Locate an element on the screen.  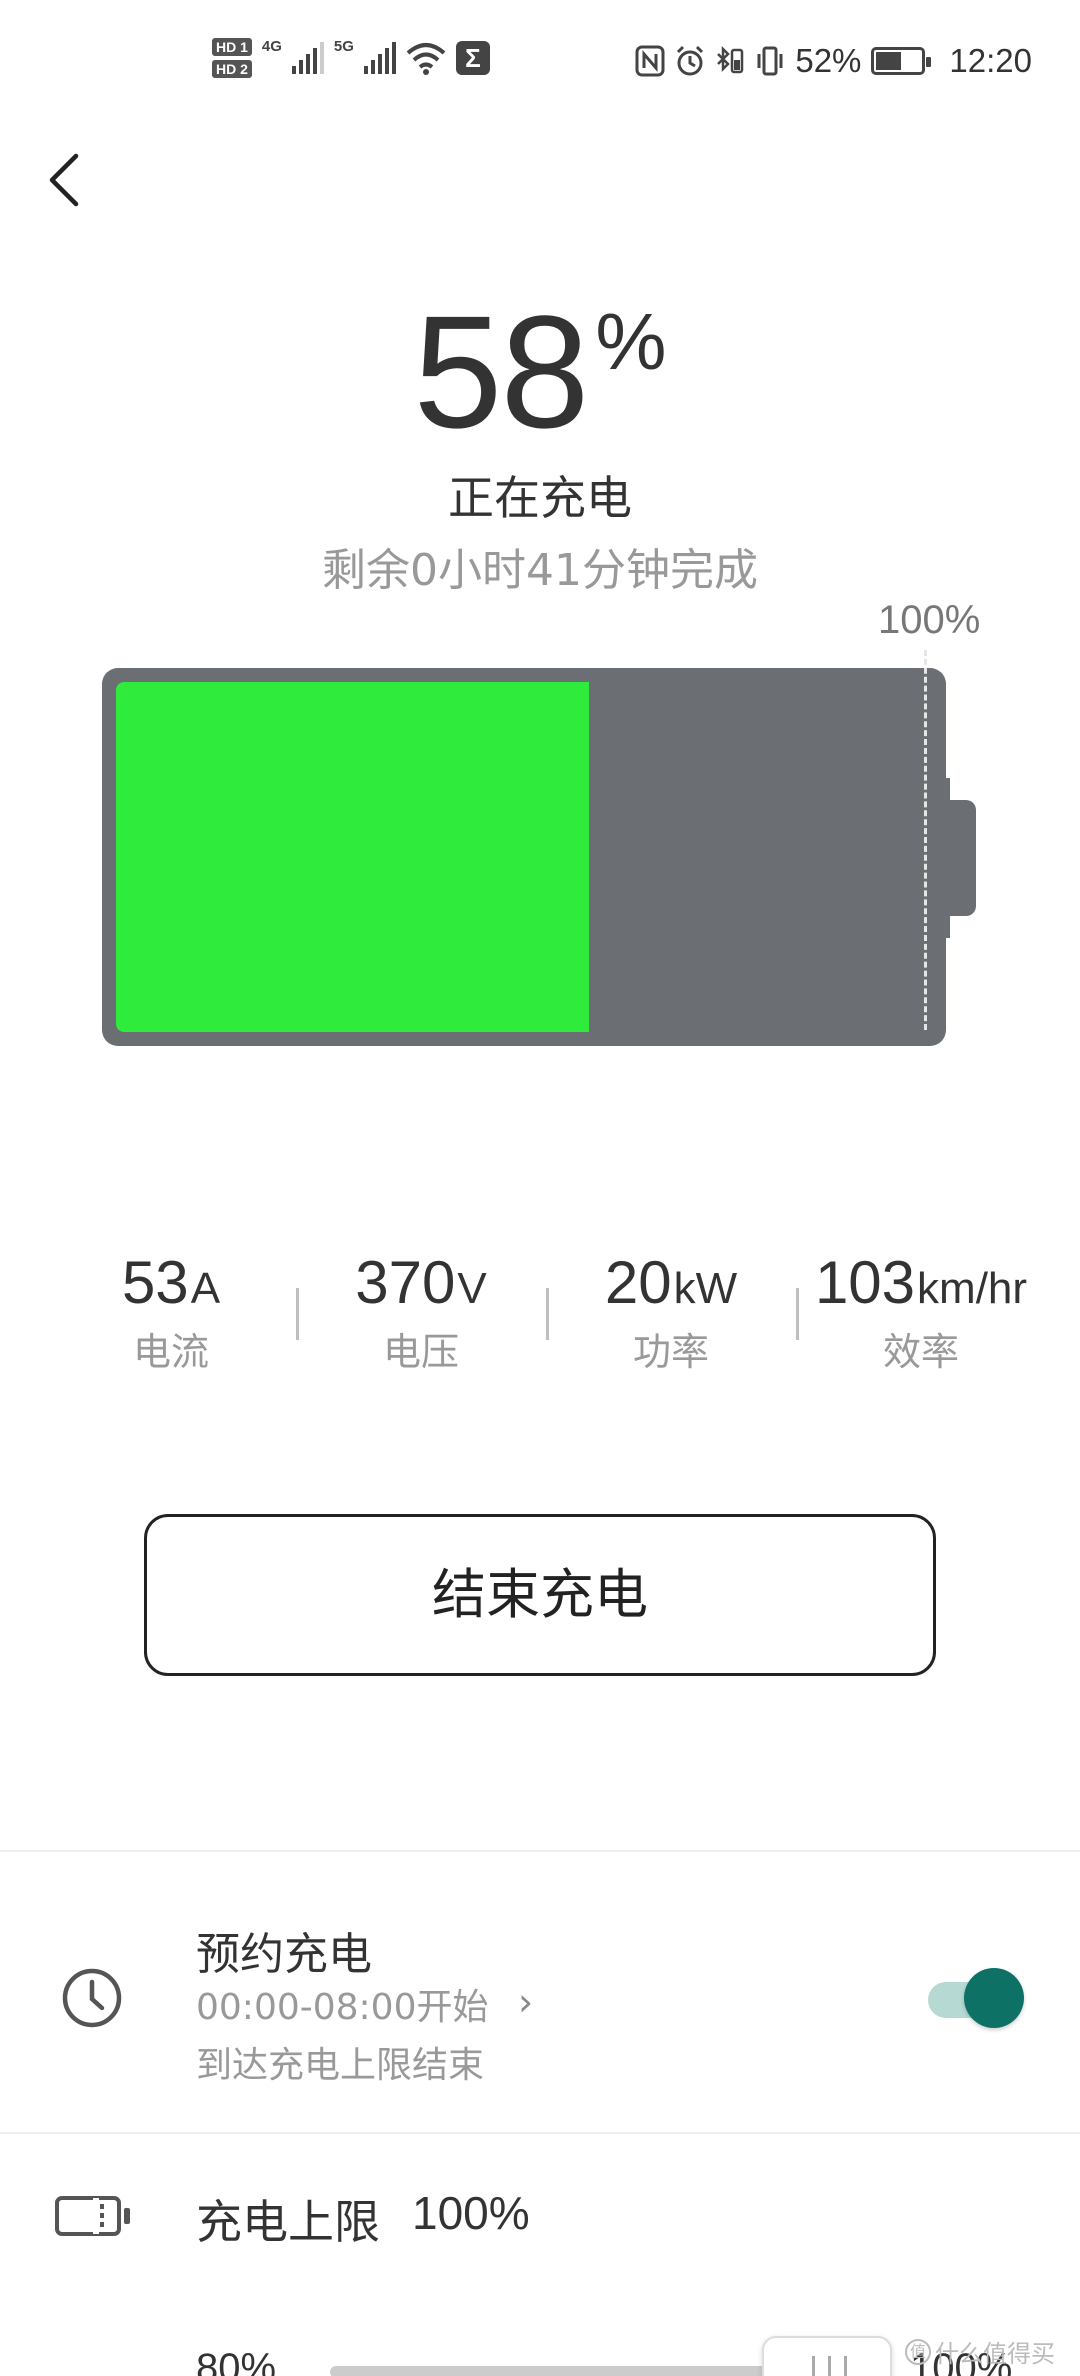
watermark-text: 什么值得买 is located at coordinates (995, 2354).